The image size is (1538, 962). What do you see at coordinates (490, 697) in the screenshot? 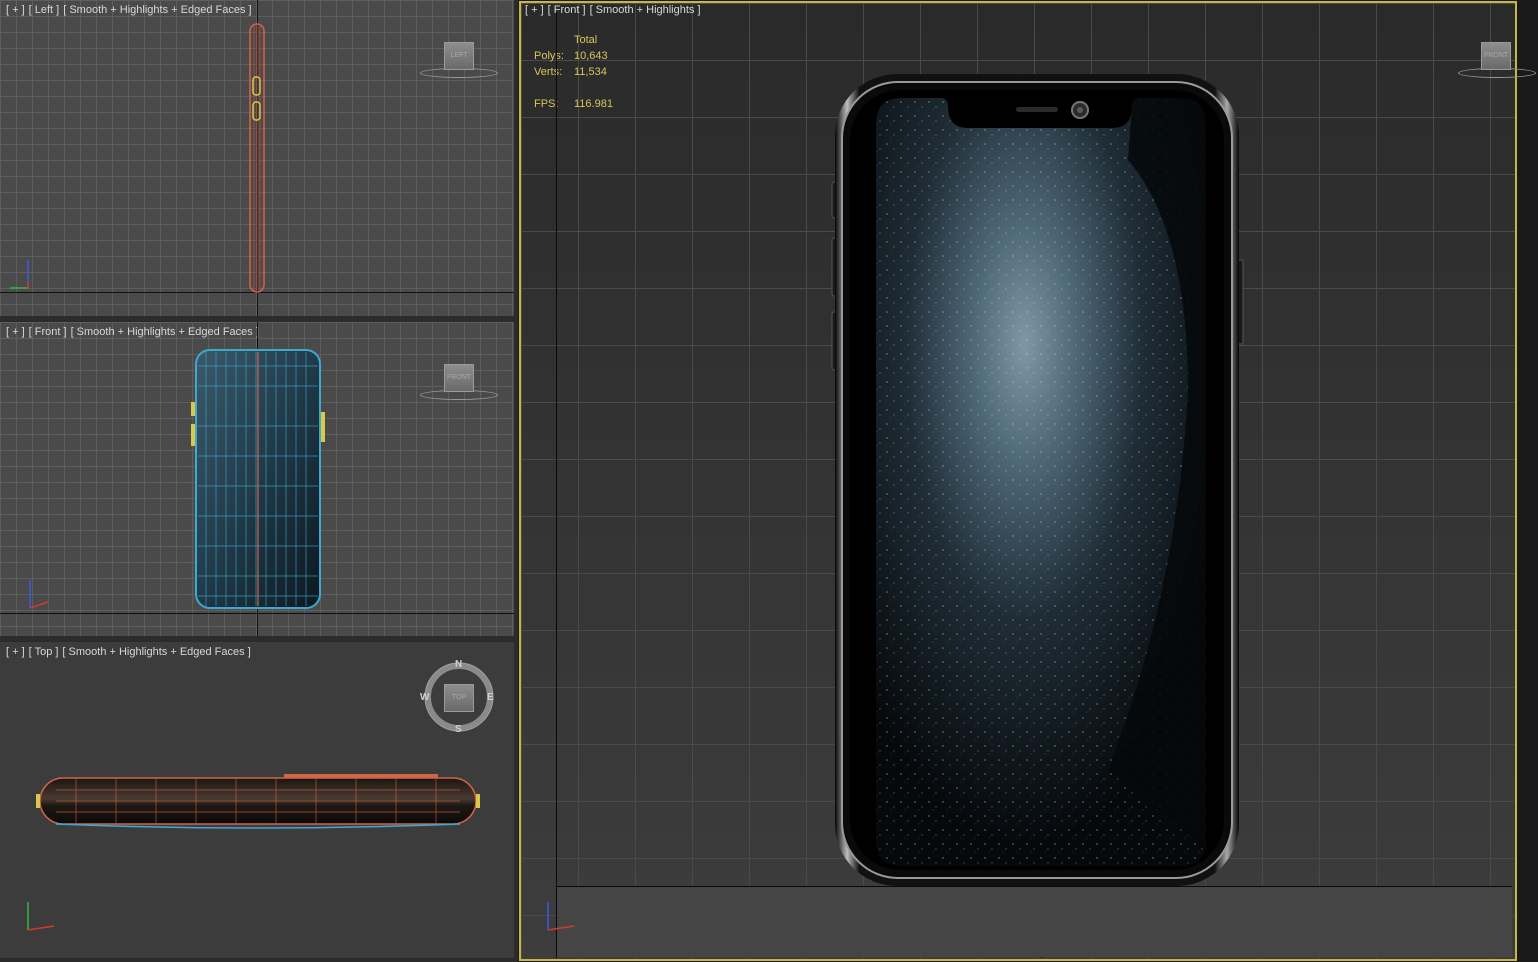
I see `compass-east: E` at bounding box center [490, 697].